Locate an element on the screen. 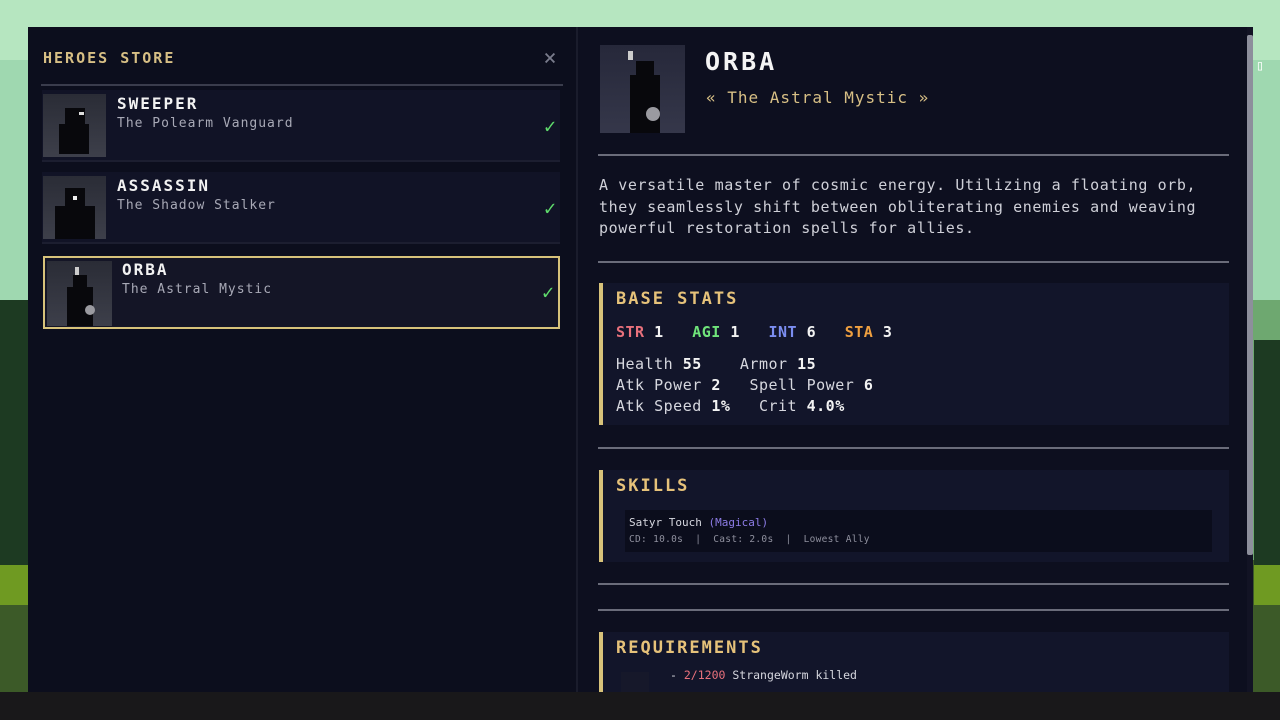  requirements-box: REQUIREMENTS - 2/1200 StrangeWorm killed is located at coordinates (914, 662).